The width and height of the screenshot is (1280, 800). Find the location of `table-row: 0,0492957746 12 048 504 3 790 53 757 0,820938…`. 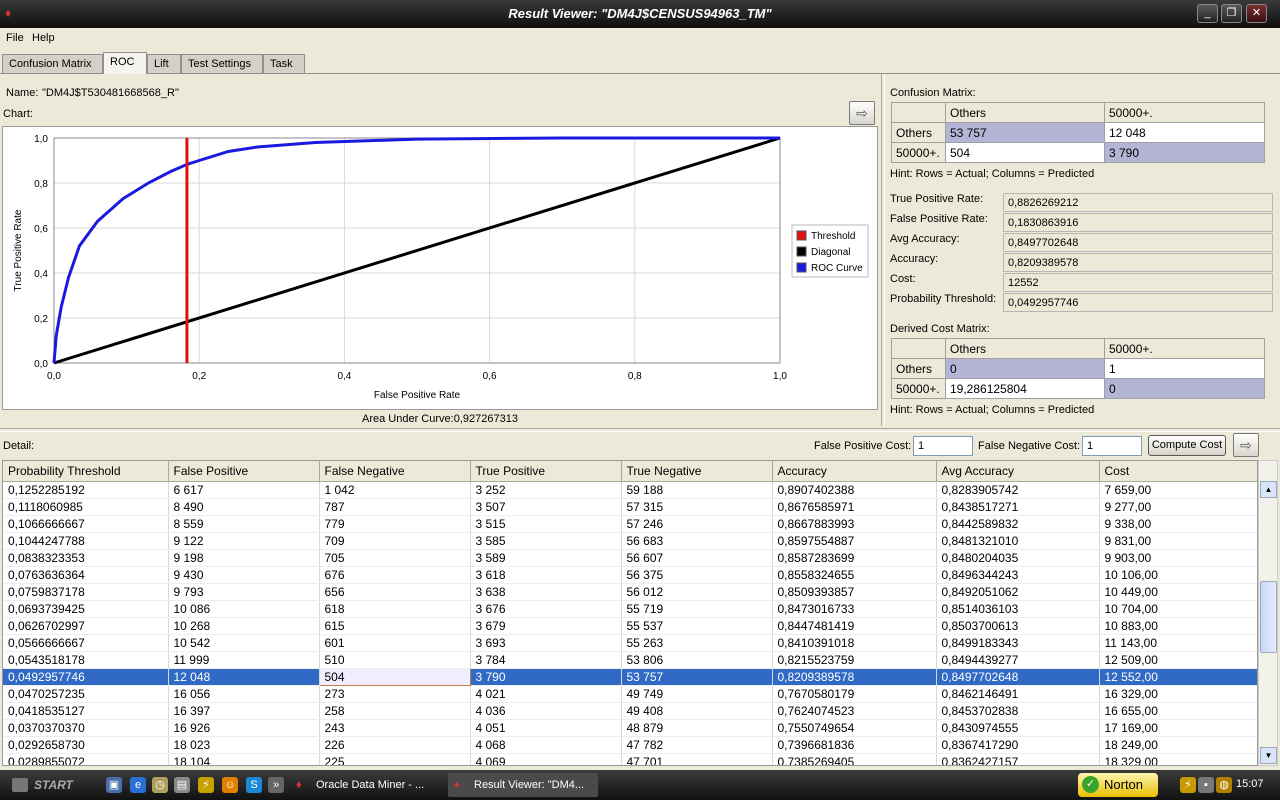

table-row: 0,0492957746 12 048 504 3 790 53 757 0,820938… is located at coordinates (630, 676).